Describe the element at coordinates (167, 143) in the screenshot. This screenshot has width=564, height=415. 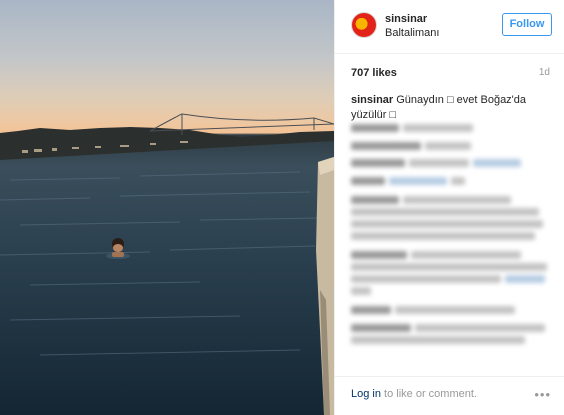
I see `far-shore` at that location.